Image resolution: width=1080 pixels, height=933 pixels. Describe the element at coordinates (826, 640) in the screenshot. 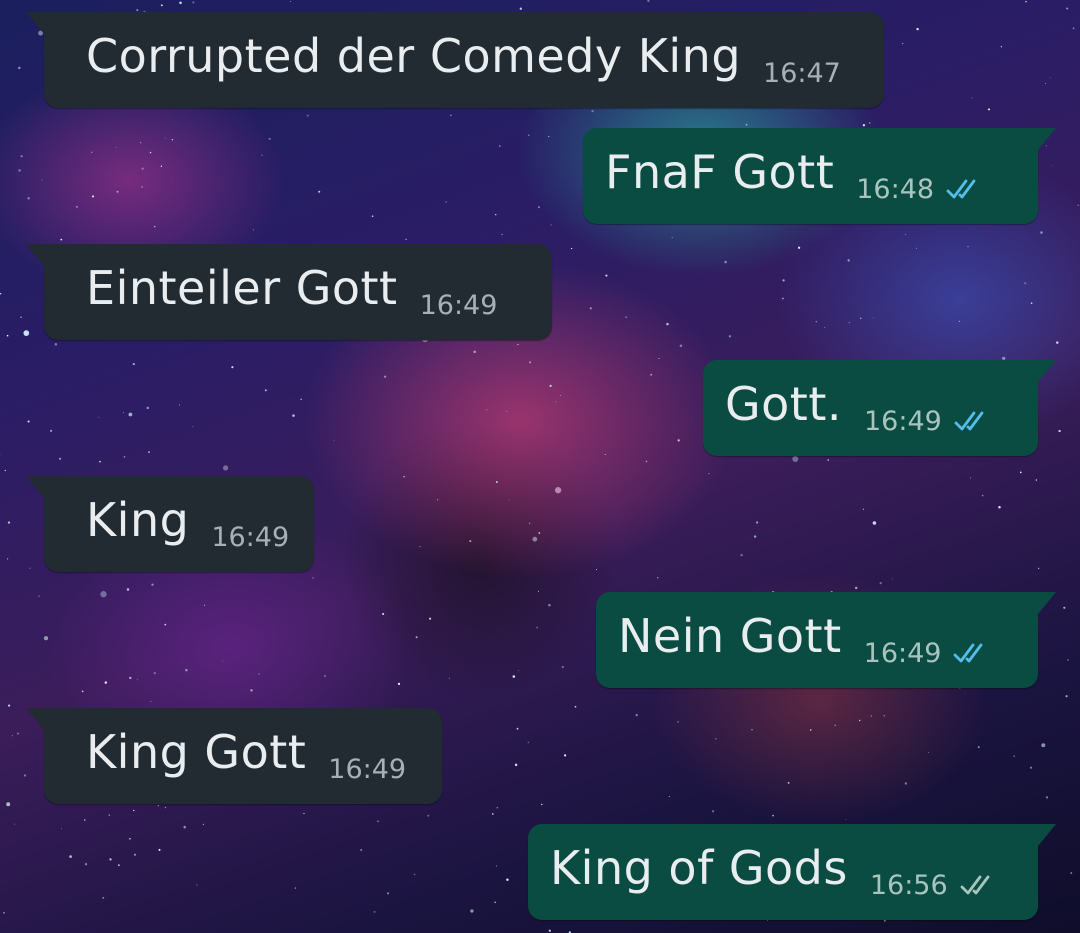

I see `message-bubble-outgoing: Nein Gott 16:49` at that location.